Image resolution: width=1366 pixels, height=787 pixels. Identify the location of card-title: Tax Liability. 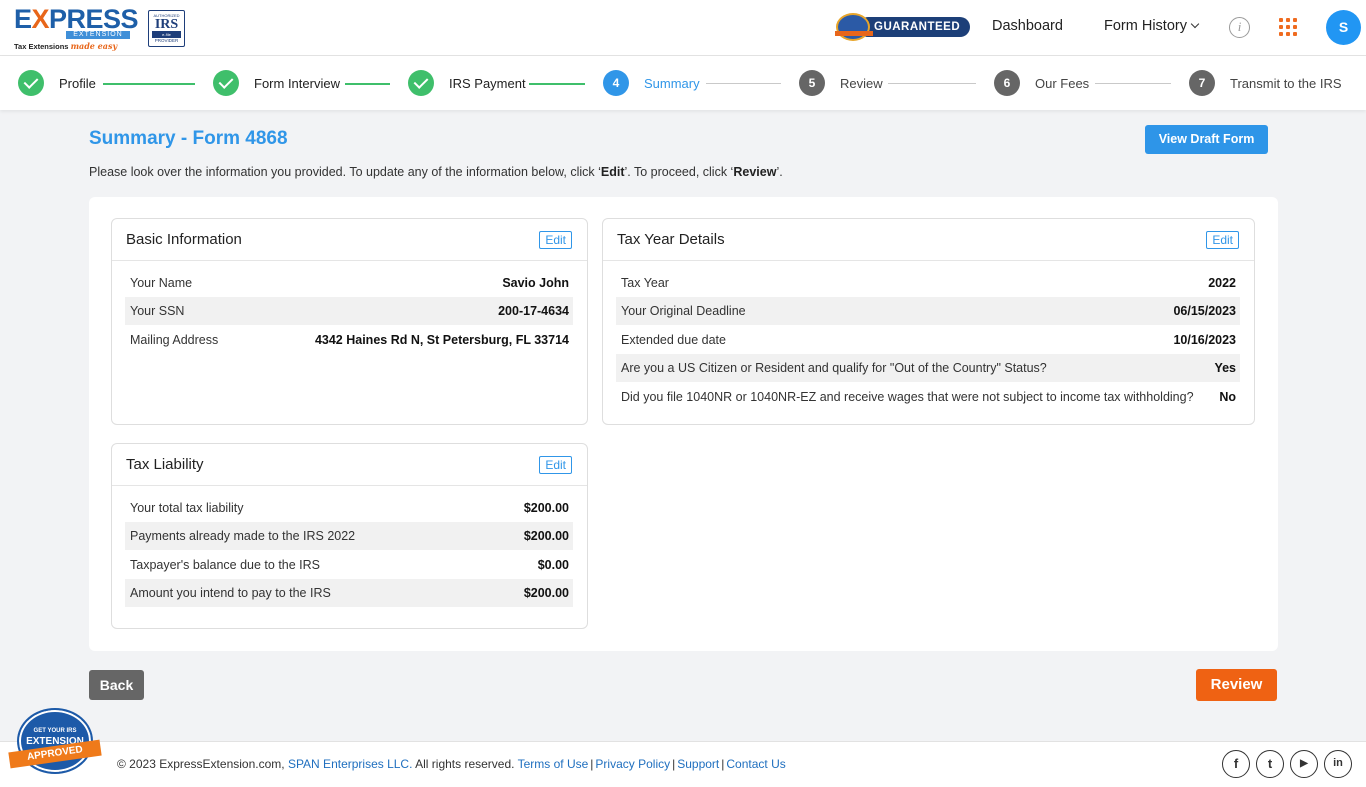
(165, 464).